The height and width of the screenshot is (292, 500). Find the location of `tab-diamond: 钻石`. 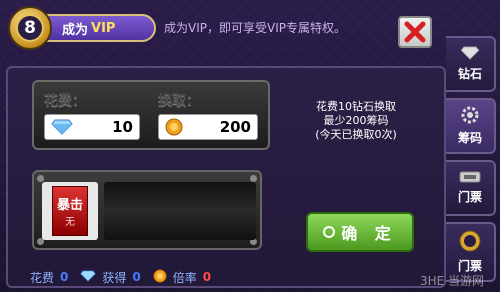

tab-diamond: 钻石 is located at coordinates (471, 64).